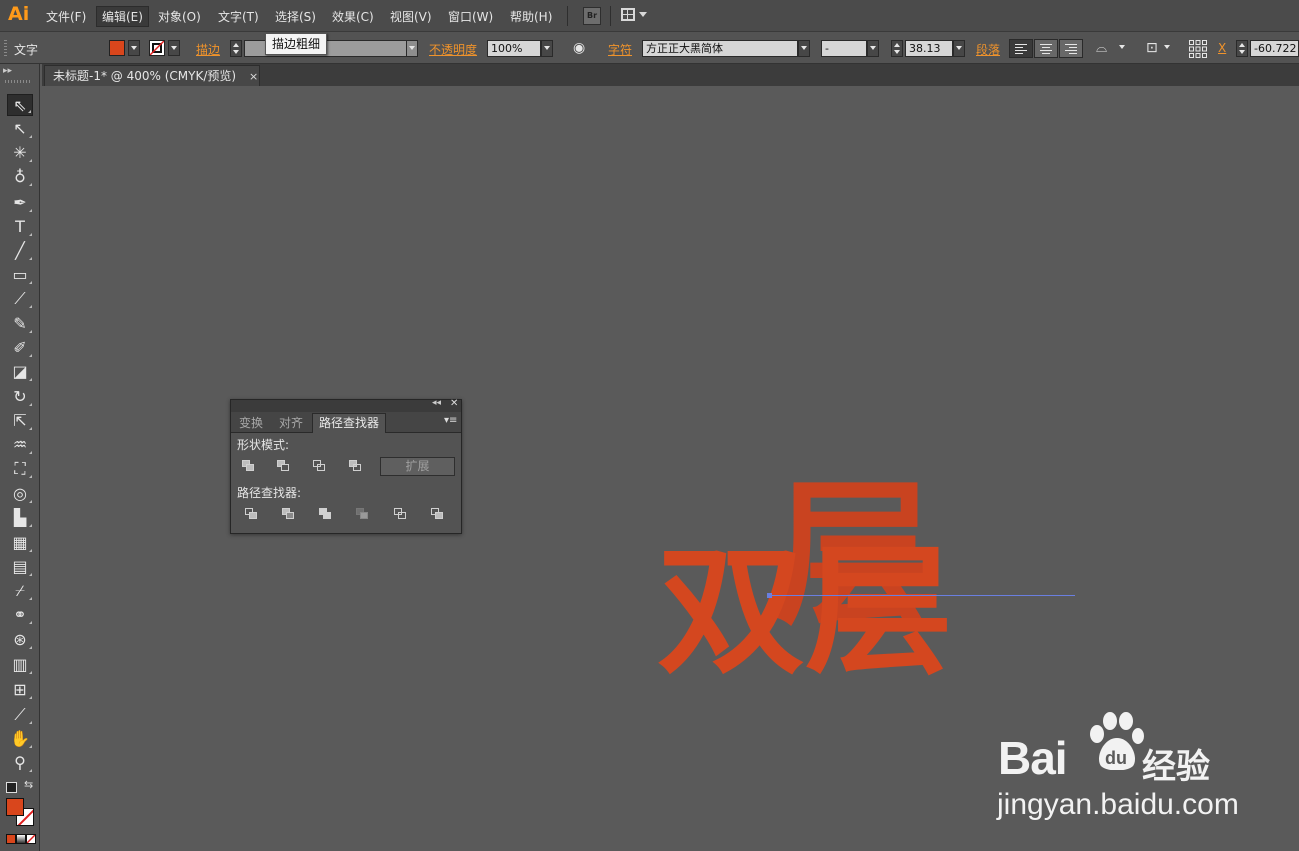 The width and height of the screenshot is (1299, 851). What do you see at coordinates (417, 466) in the screenshot?
I see `expand-button: 扩展` at bounding box center [417, 466].